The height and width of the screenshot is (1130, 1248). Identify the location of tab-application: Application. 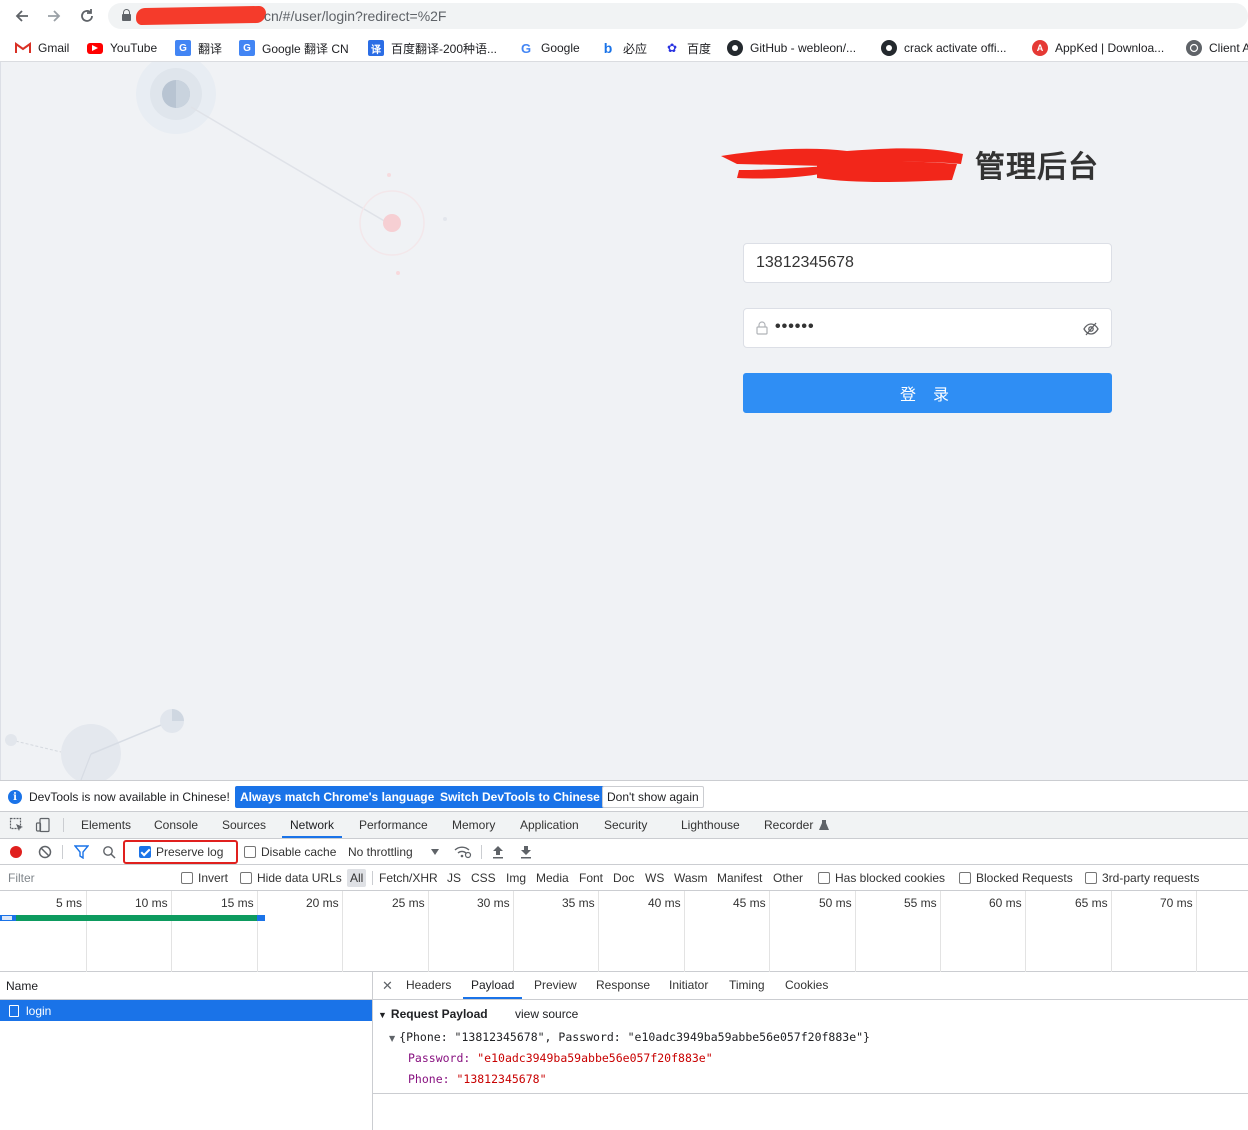
(549, 825).